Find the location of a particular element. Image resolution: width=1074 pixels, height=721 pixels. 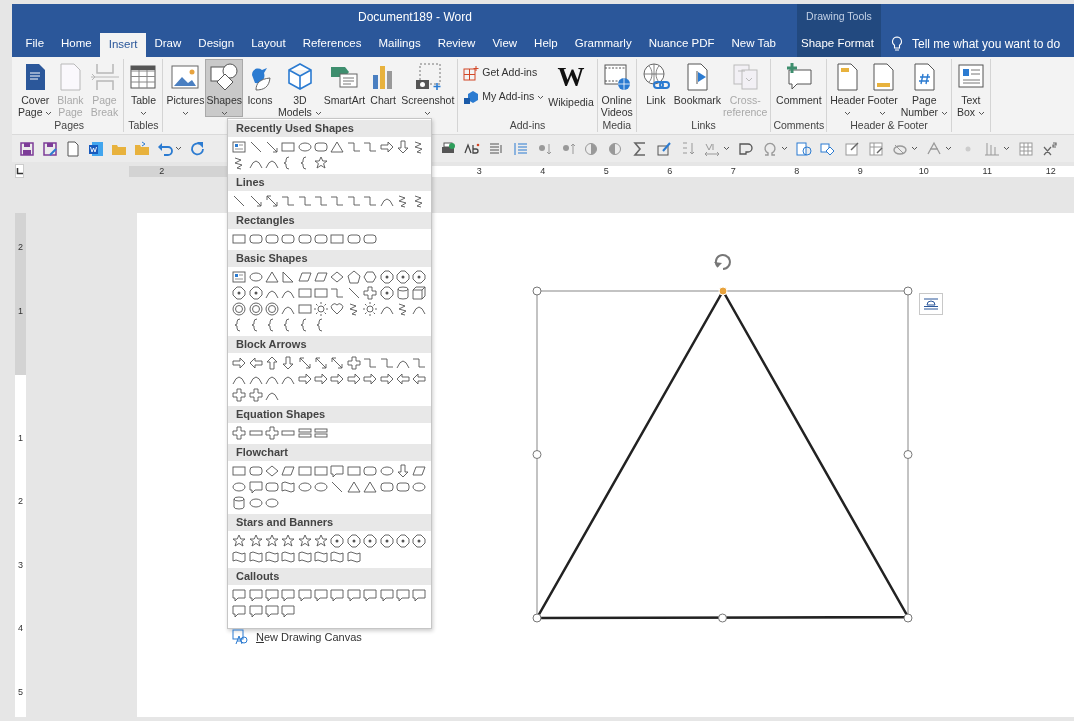

arrow-icon is located at coordinates (255, 201).